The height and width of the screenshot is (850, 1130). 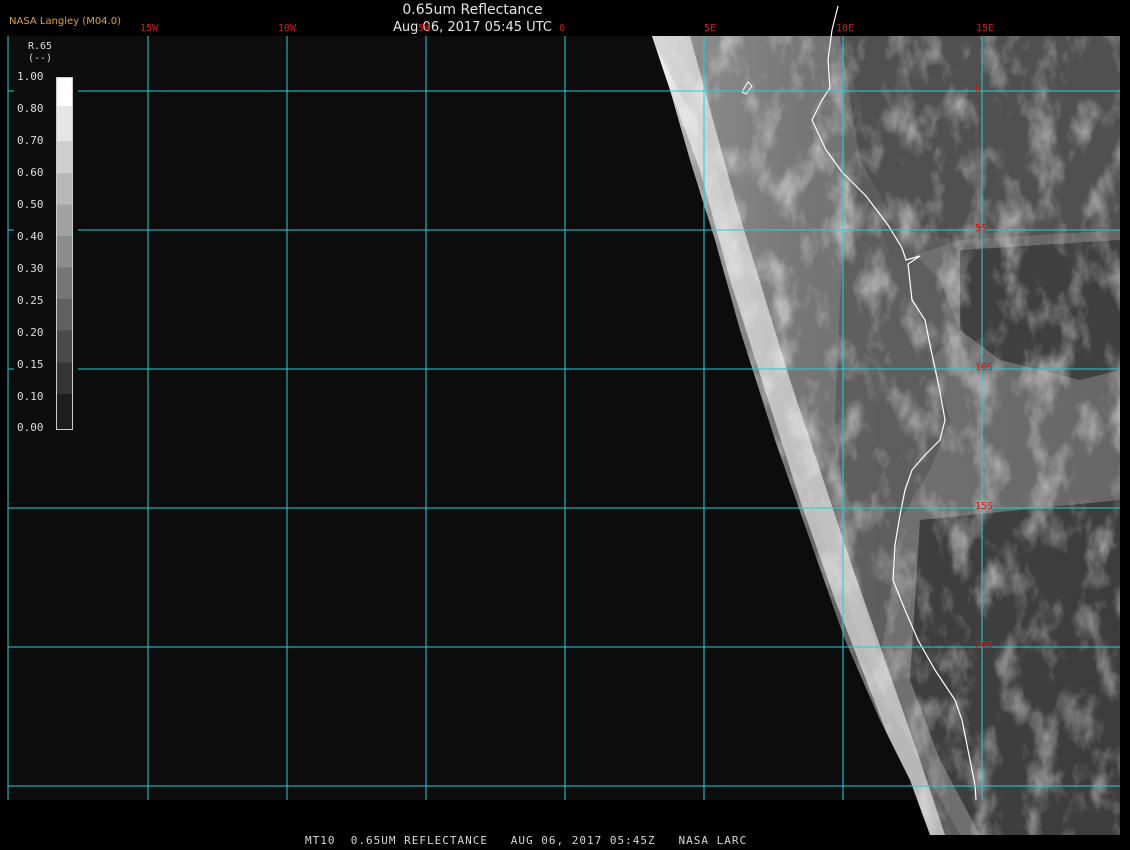 What do you see at coordinates (984, 506) in the screenshot?
I see `lat-label-15s: 15S` at bounding box center [984, 506].